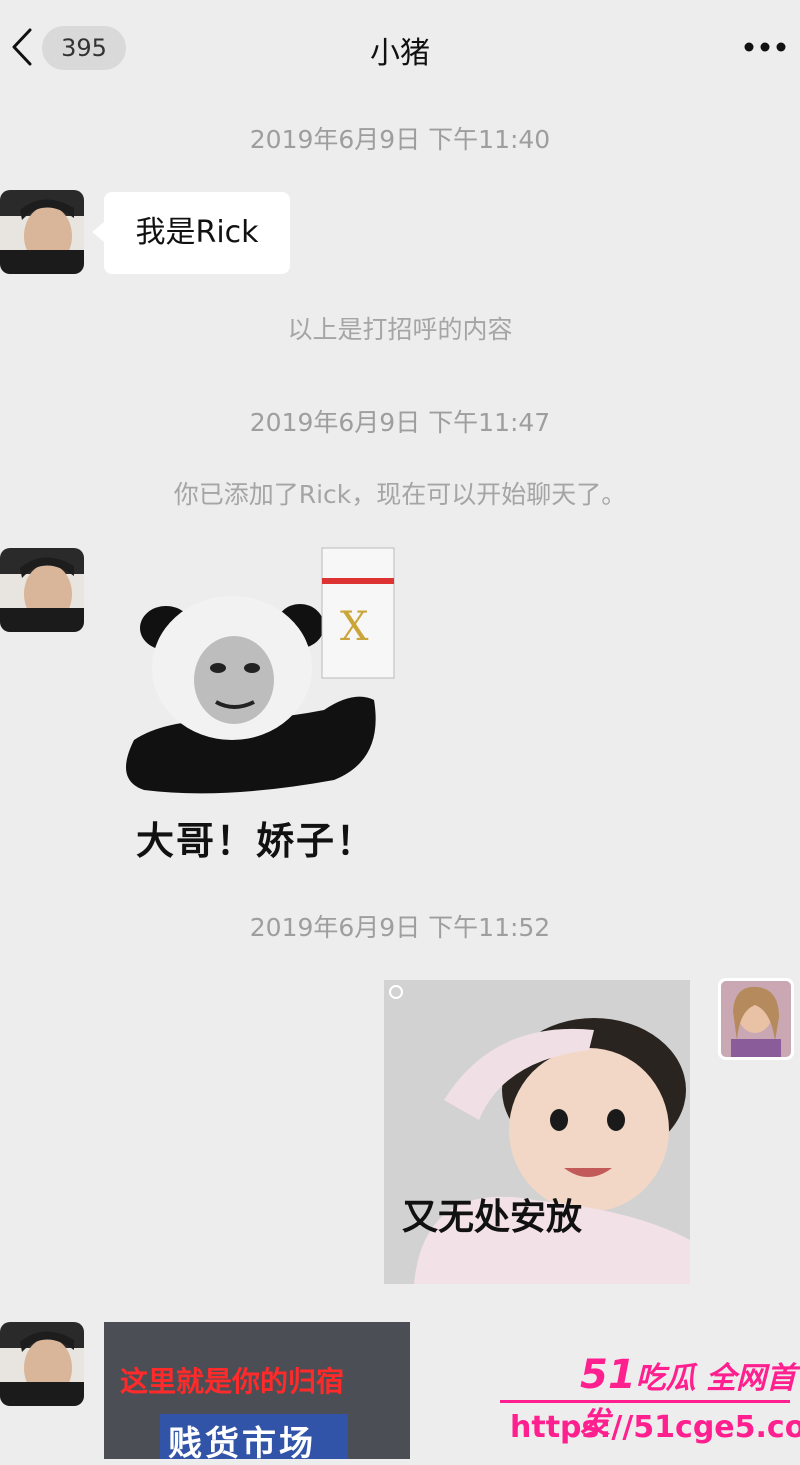 The height and width of the screenshot is (1465, 800). What do you see at coordinates (400, 927) in the screenshot?
I see `timestamp: 2019年6月9日 下午11:52` at bounding box center [400, 927].